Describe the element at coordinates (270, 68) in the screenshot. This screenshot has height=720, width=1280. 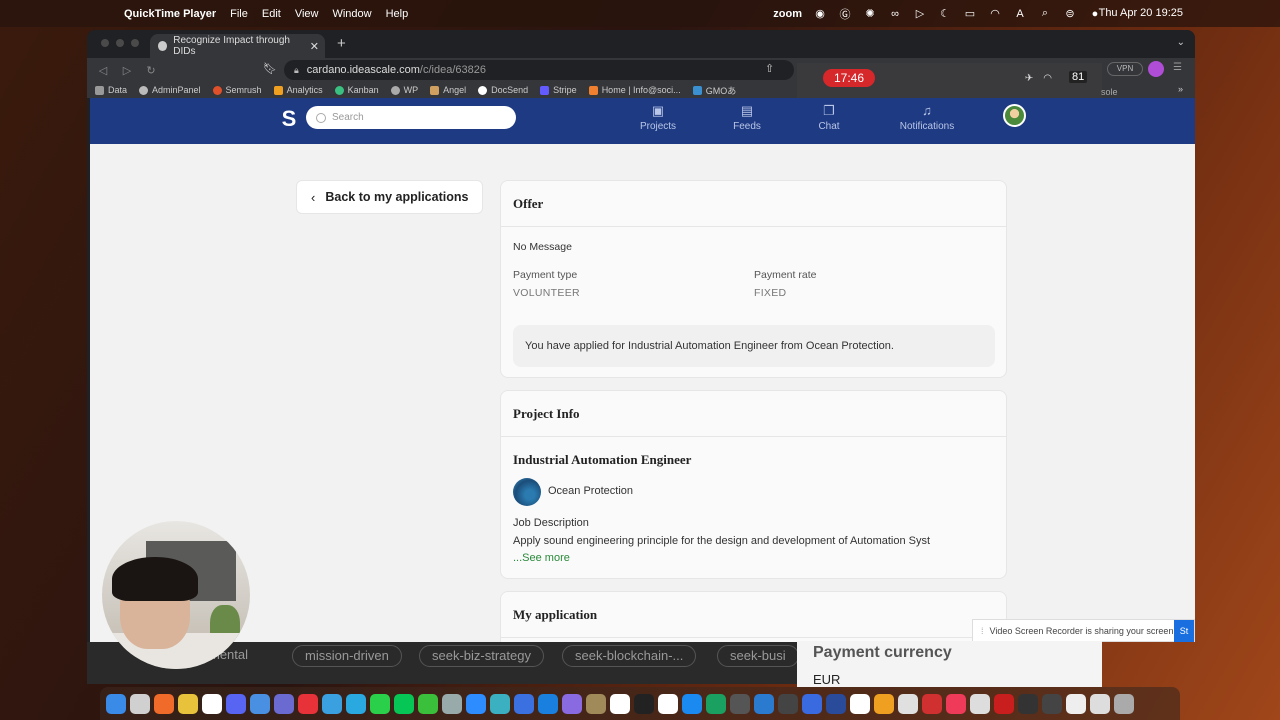
I see `bookmark-icon: 🔖︎` at that location.